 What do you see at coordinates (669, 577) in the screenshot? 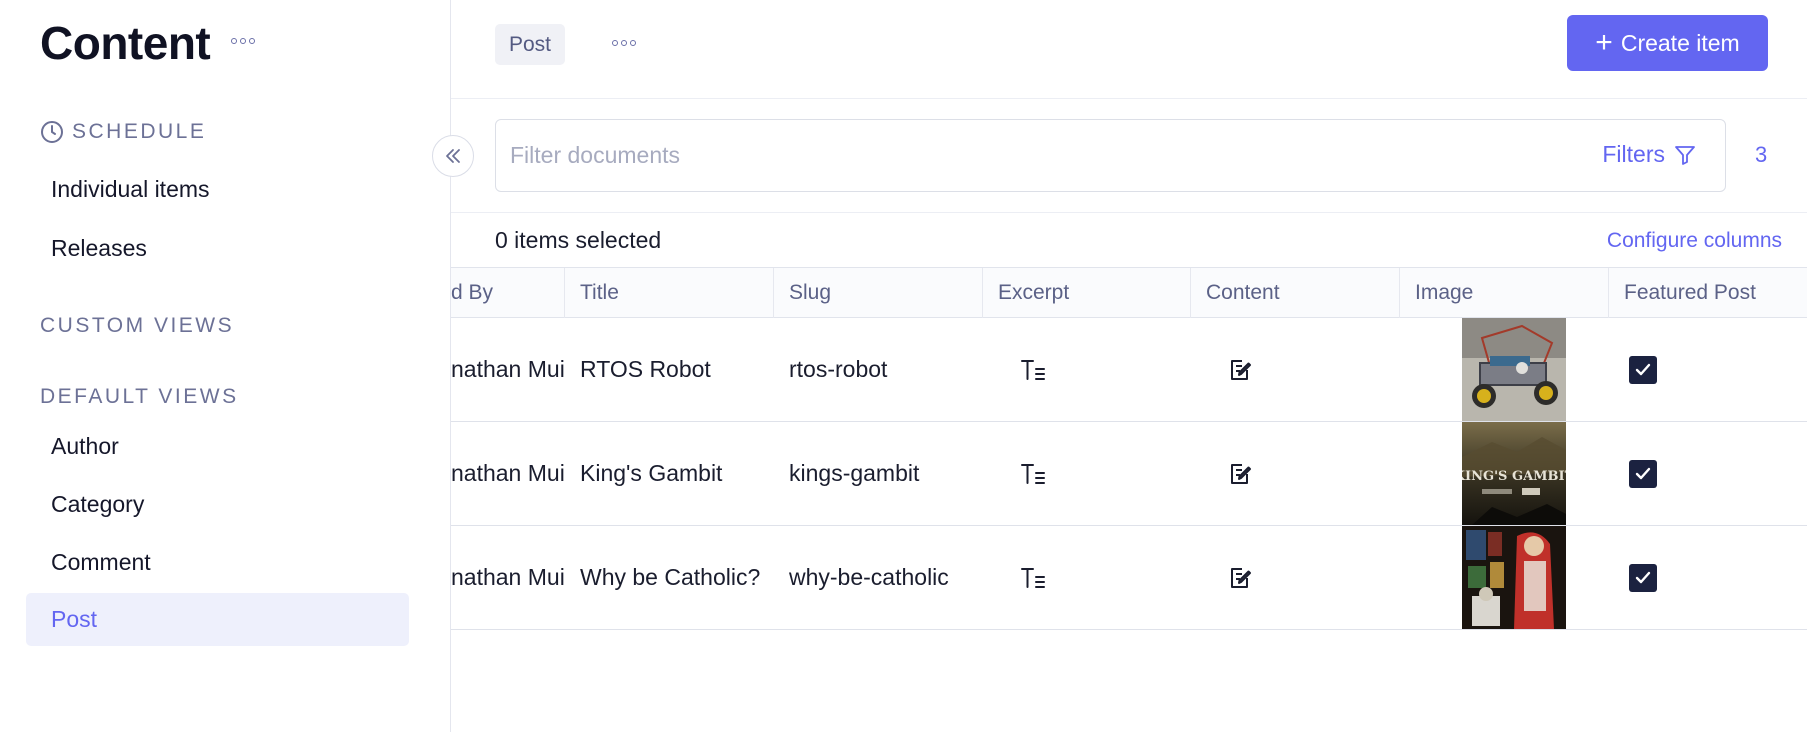
I see `cell-title: Why be Catholic?` at bounding box center [669, 577].